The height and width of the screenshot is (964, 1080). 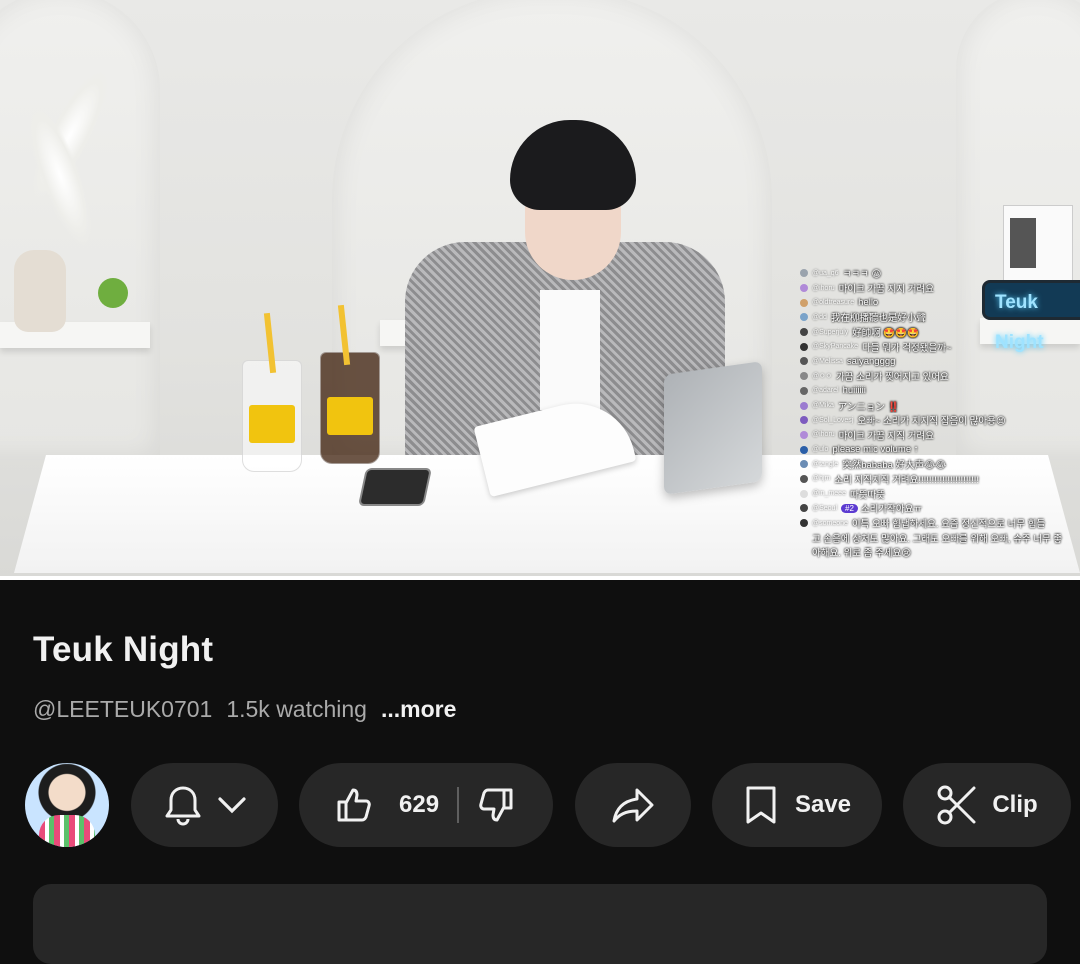 What do you see at coordinates (1015, 804) in the screenshot?
I see `clip-label: Clip` at bounding box center [1015, 804].